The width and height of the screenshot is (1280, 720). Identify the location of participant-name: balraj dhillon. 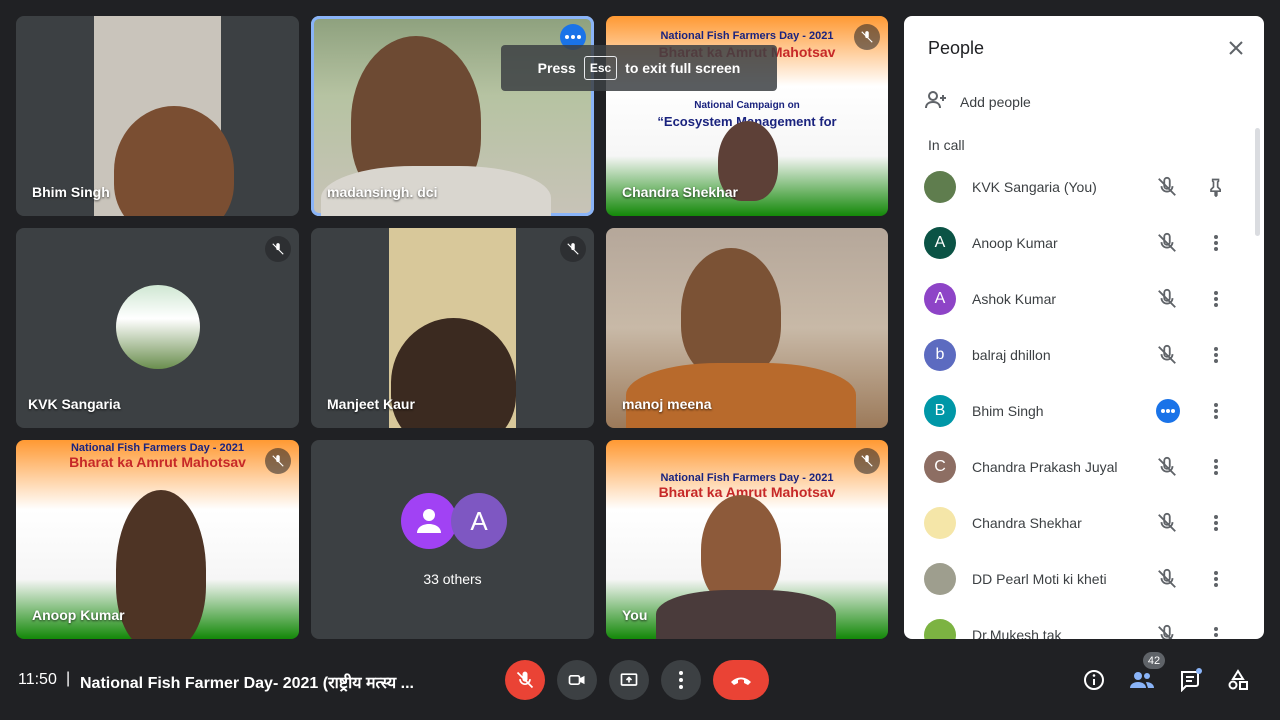
(1011, 355).